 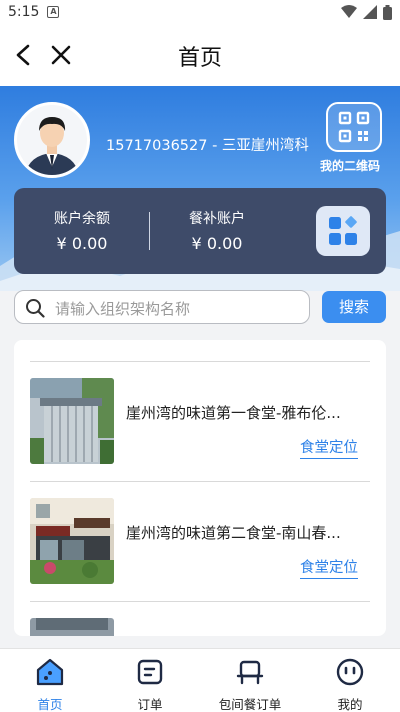 What do you see at coordinates (370, 12) in the screenshot?
I see `signal-icon` at bounding box center [370, 12].